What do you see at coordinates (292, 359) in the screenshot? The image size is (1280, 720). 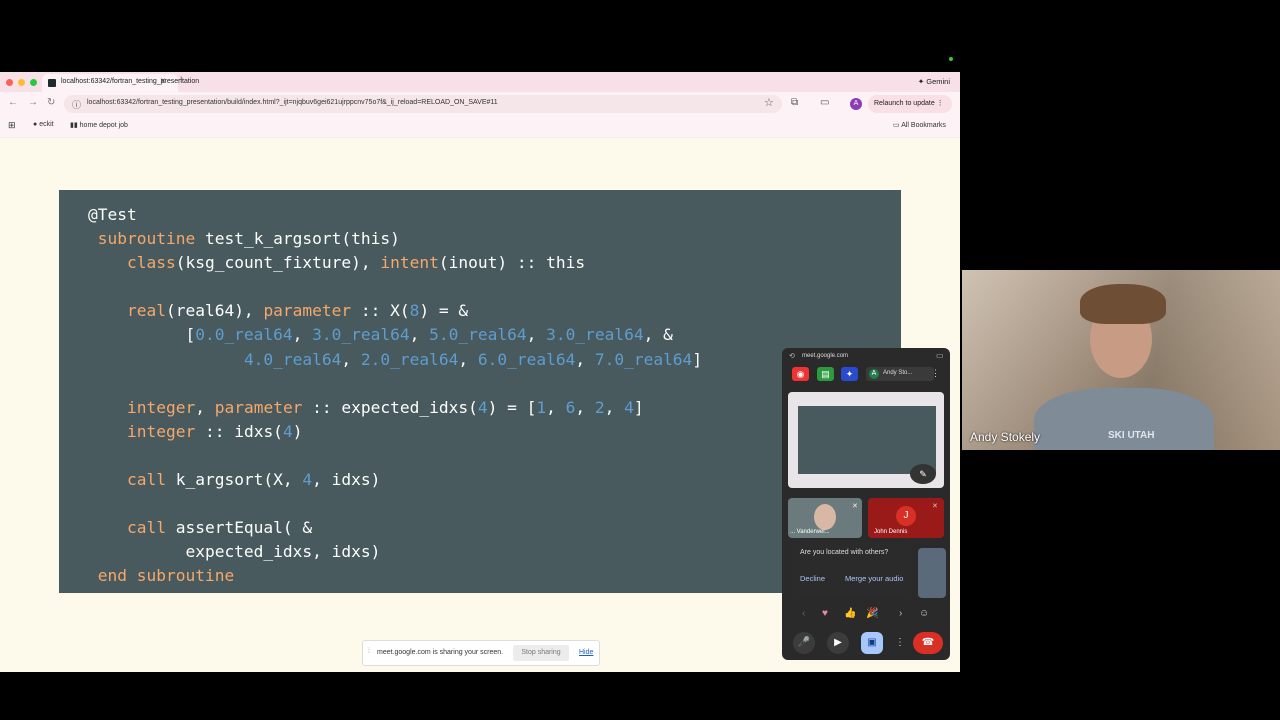 I see `number: 4.0_real64` at bounding box center [292, 359].